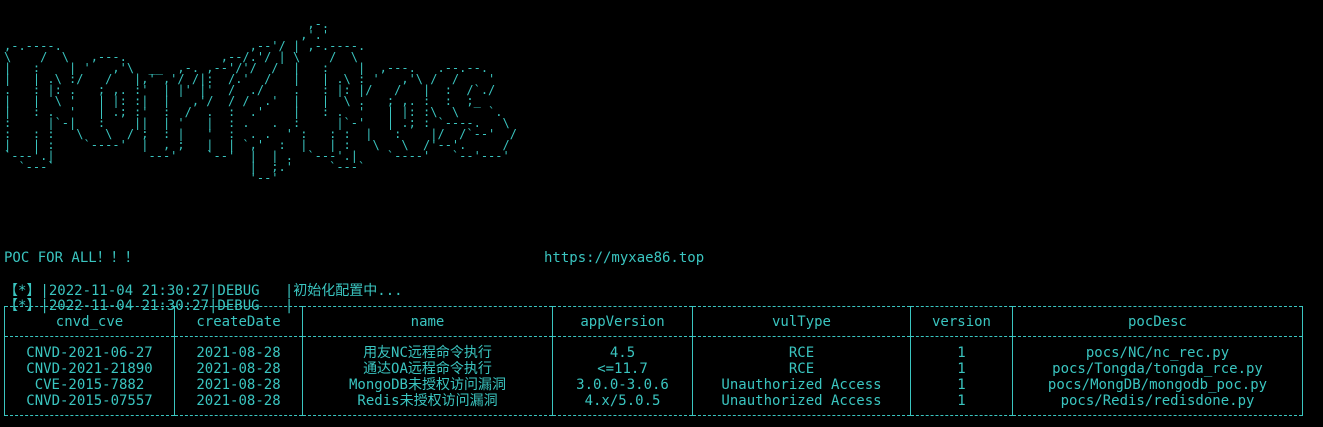 This screenshot has height=427, width=1323. Describe the element at coordinates (89, 348) in the screenshot. I see `cell-cnvd-cve: CNVD-2021-06-27` at that location.